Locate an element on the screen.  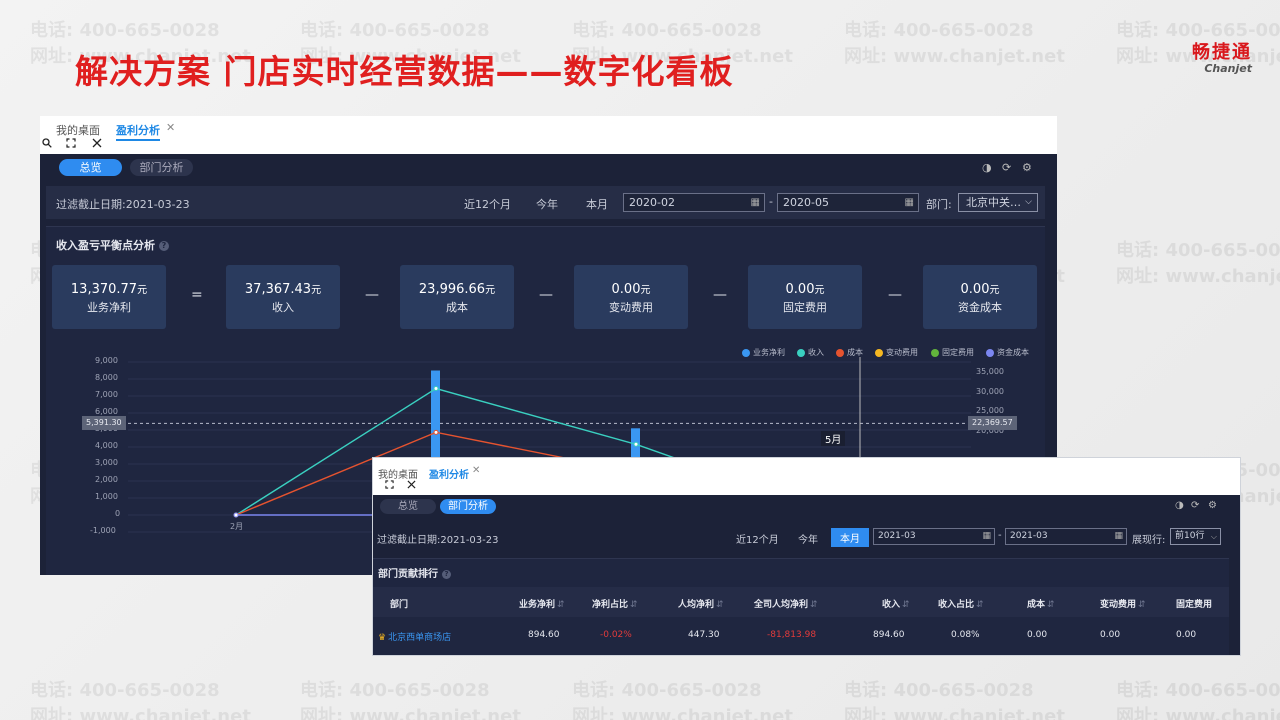
y-right-tick-label: 35,000 is located at coordinates (990, 371).